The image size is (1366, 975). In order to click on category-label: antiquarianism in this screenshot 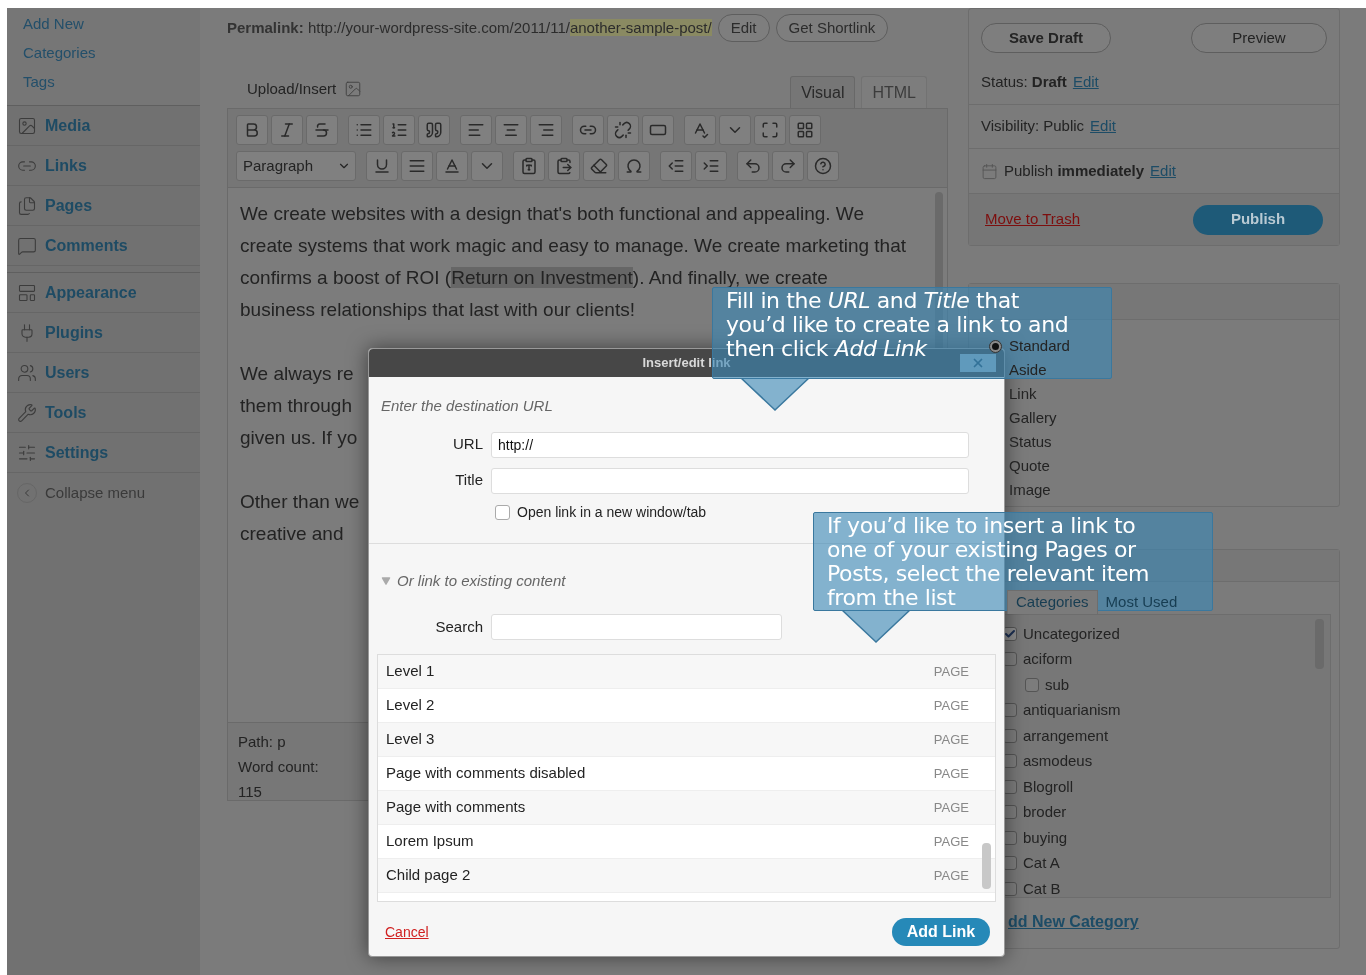, I will do `click(1072, 710)`.